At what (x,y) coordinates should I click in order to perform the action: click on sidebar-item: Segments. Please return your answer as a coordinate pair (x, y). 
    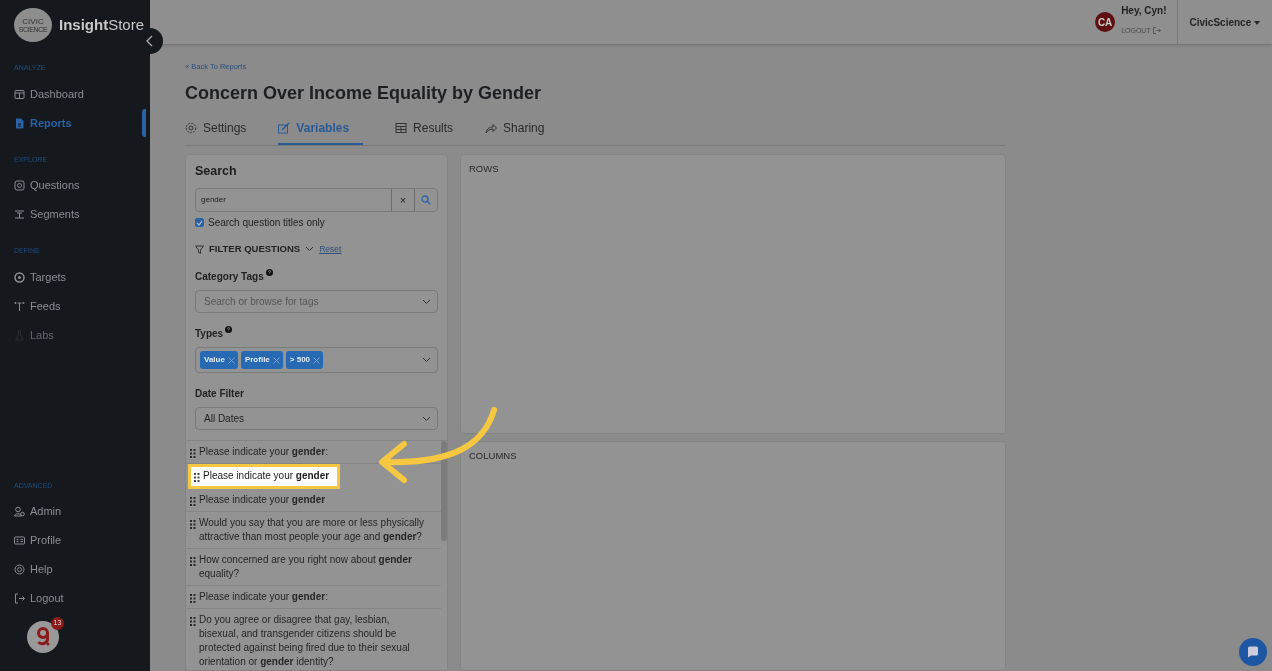
    Looking at the image, I should click on (47, 214).